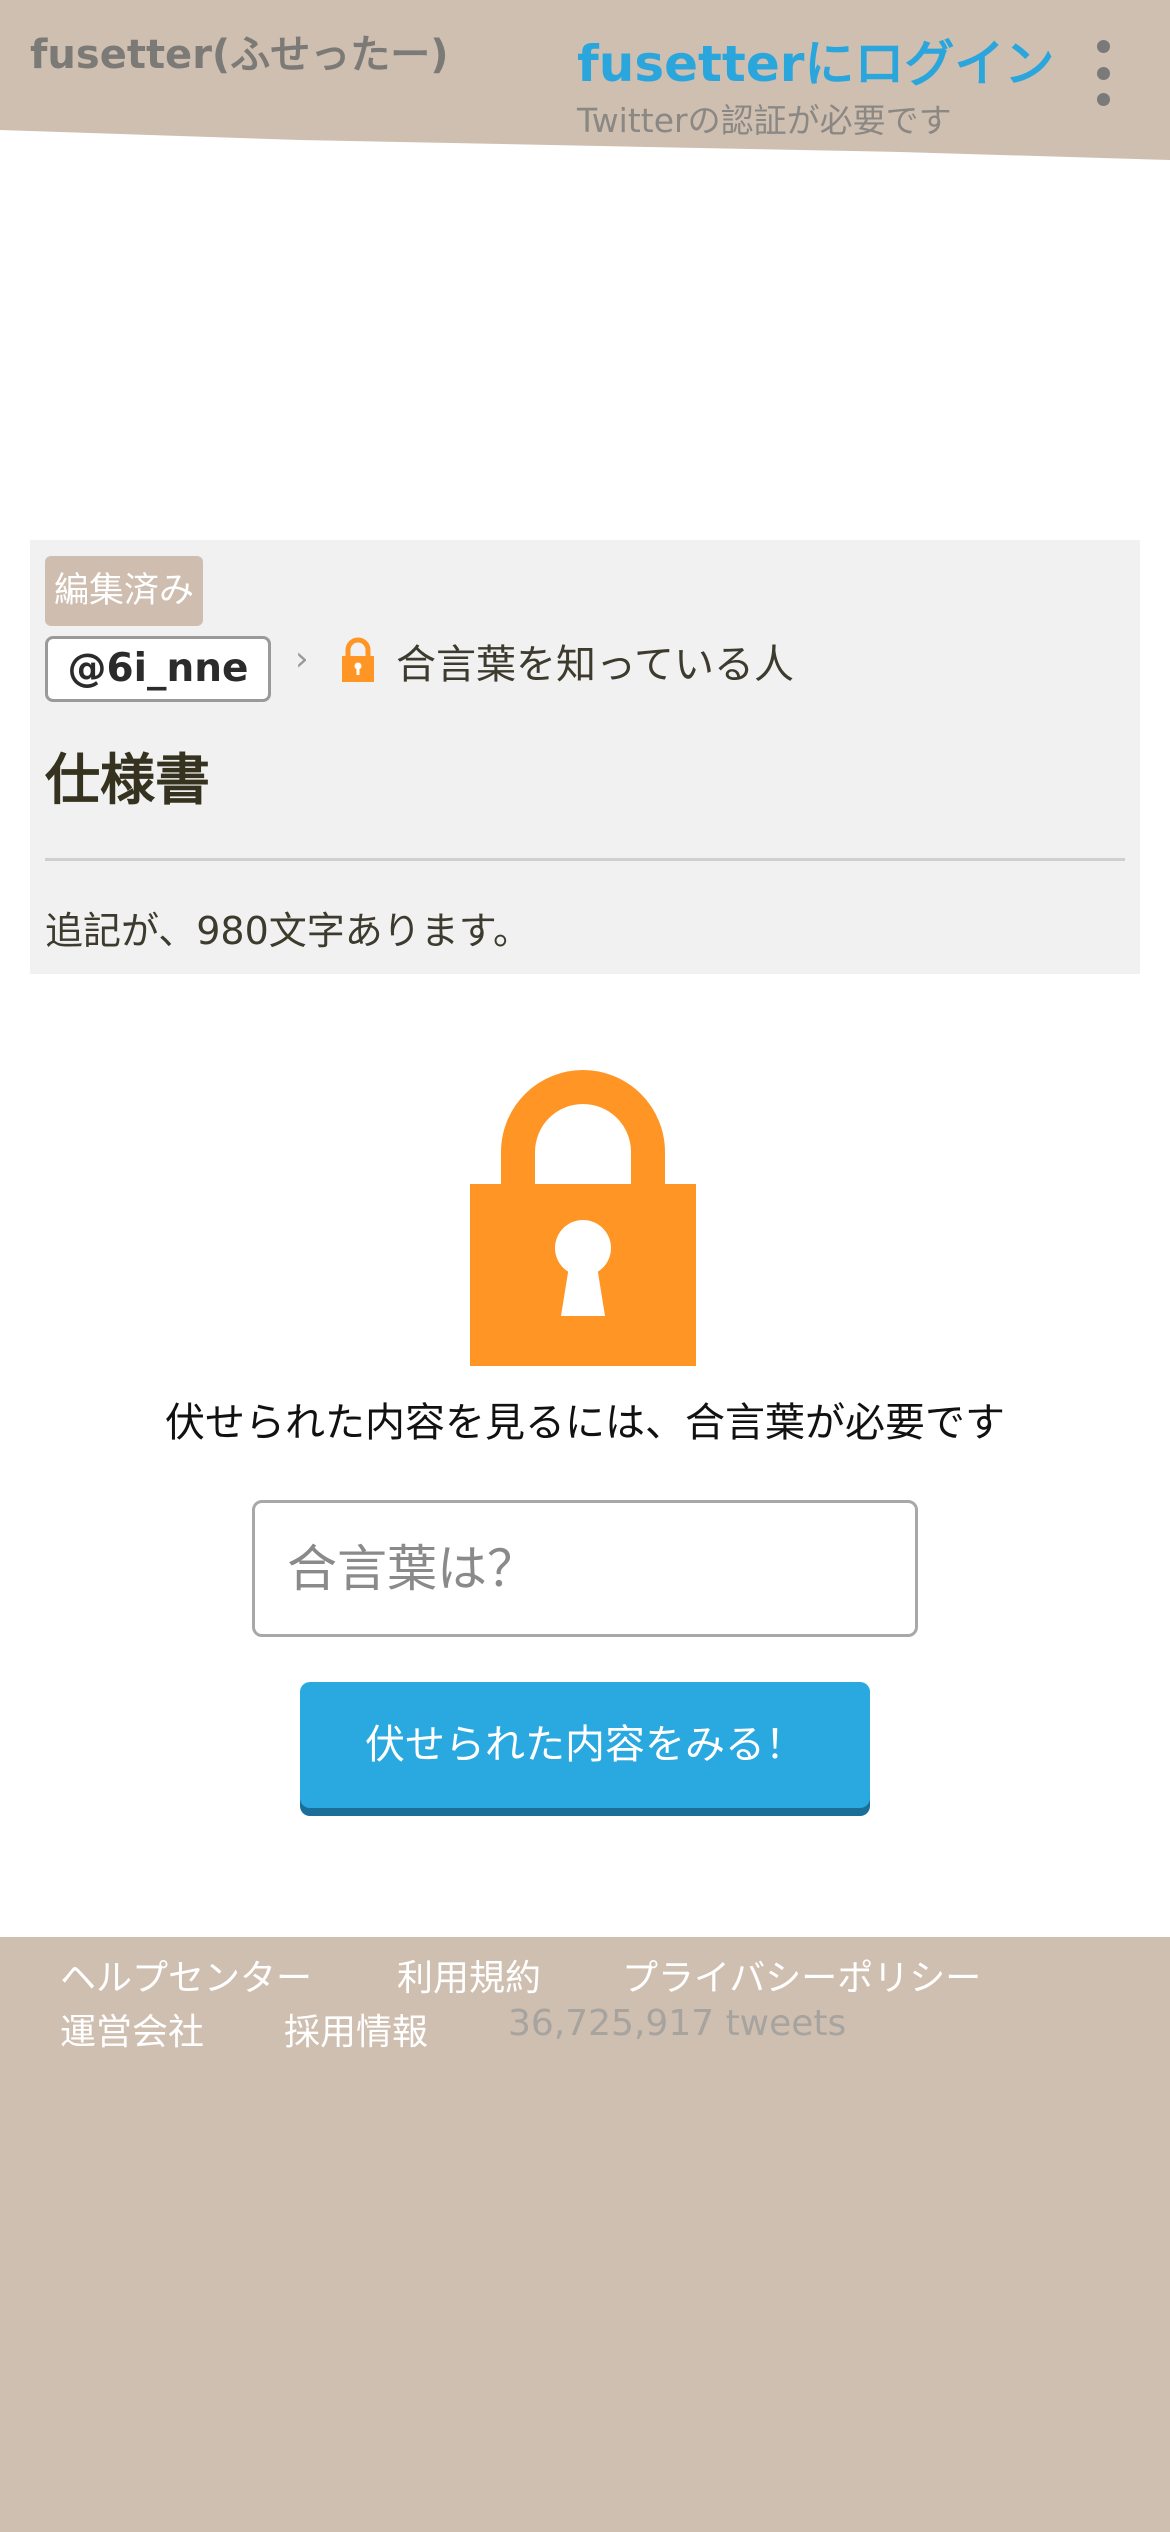 The image size is (1170, 2532). What do you see at coordinates (158, 669) in the screenshot?
I see `user-link: @6i_nne` at bounding box center [158, 669].